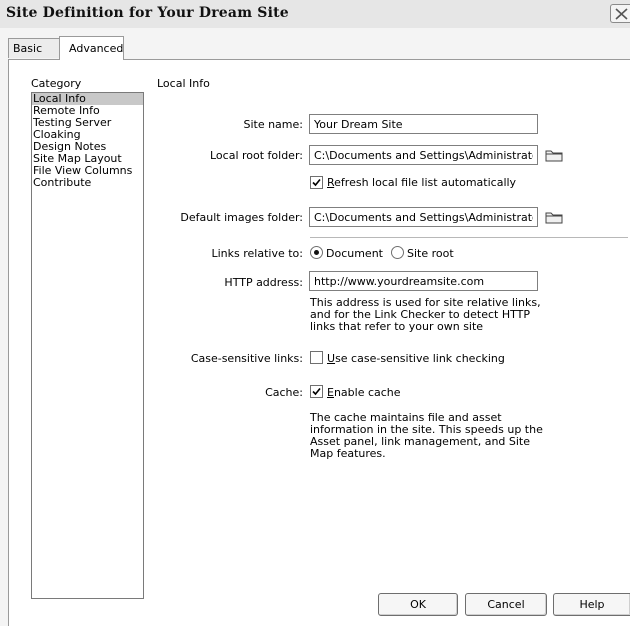 Image resolution: width=630 pixels, height=626 pixels. What do you see at coordinates (284, 392) in the screenshot?
I see `cache-label: Cache:` at bounding box center [284, 392].